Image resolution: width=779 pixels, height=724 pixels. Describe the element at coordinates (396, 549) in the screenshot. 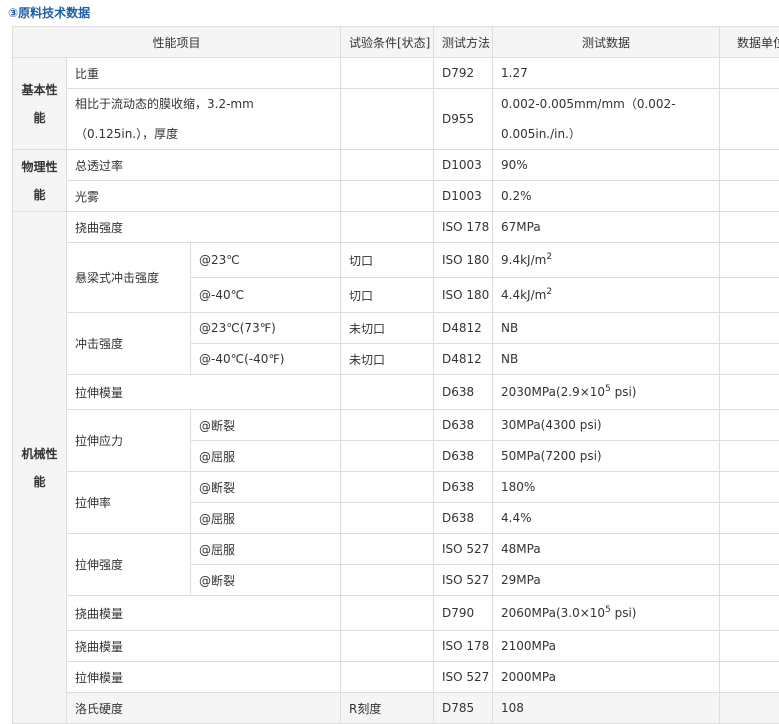

I see `table-row: 拉伸强度 @屈服 ISO 527 48MPa` at that location.